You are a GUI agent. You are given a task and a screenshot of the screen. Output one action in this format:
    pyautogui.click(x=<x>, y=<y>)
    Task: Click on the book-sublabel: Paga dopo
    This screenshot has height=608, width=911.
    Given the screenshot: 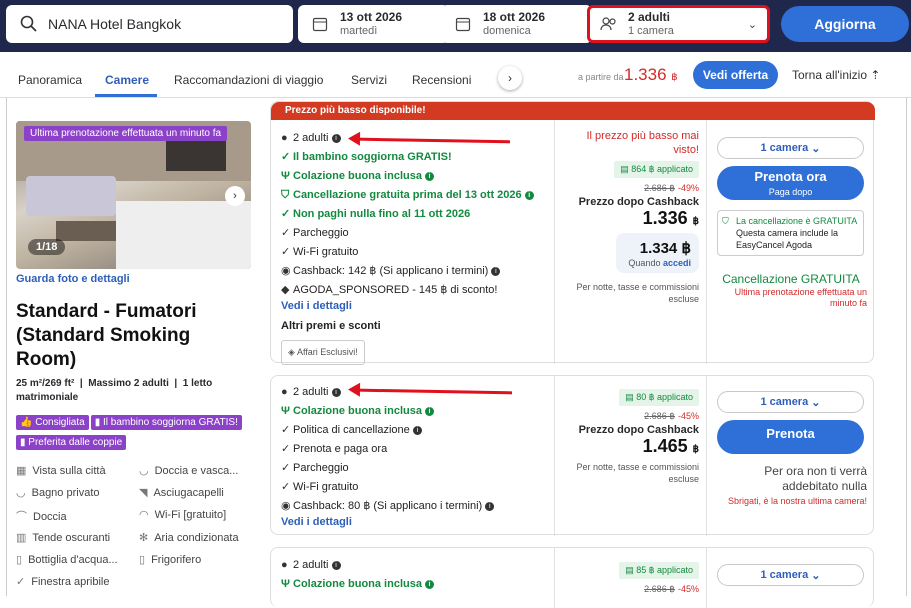 What is the action you would take?
    pyautogui.click(x=790, y=192)
    